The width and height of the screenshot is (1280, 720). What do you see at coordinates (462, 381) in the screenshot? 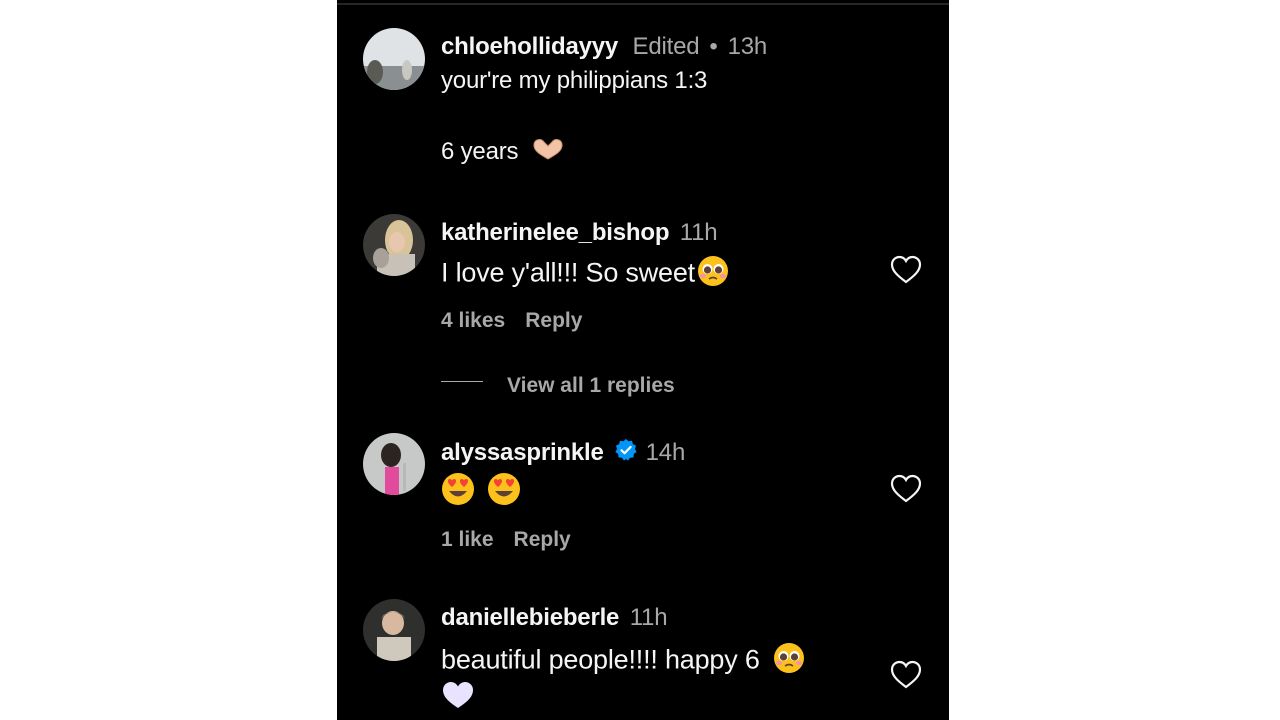
I see `replies-divider` at bounding box center [462, 381].